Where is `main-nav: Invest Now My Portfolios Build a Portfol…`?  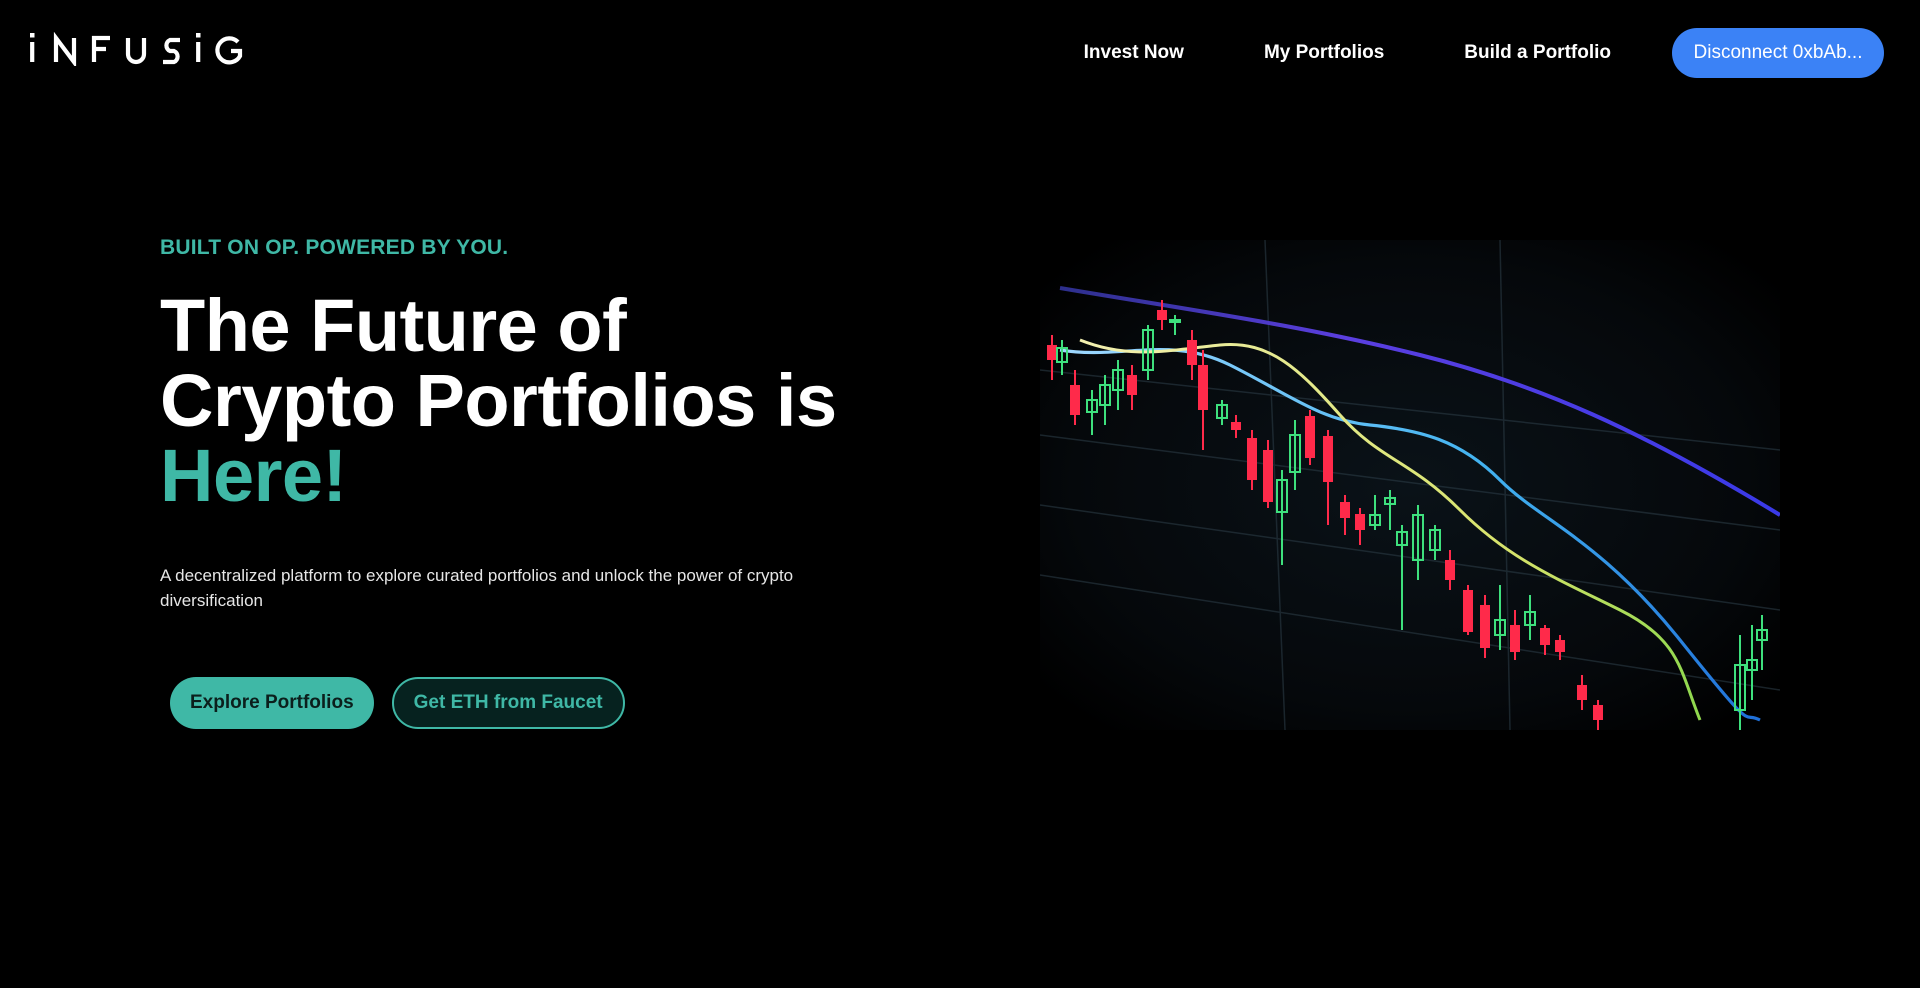 main-nav: Invest Now My Portfolios Build a Portfol… is located at coordinates (1484, 53).